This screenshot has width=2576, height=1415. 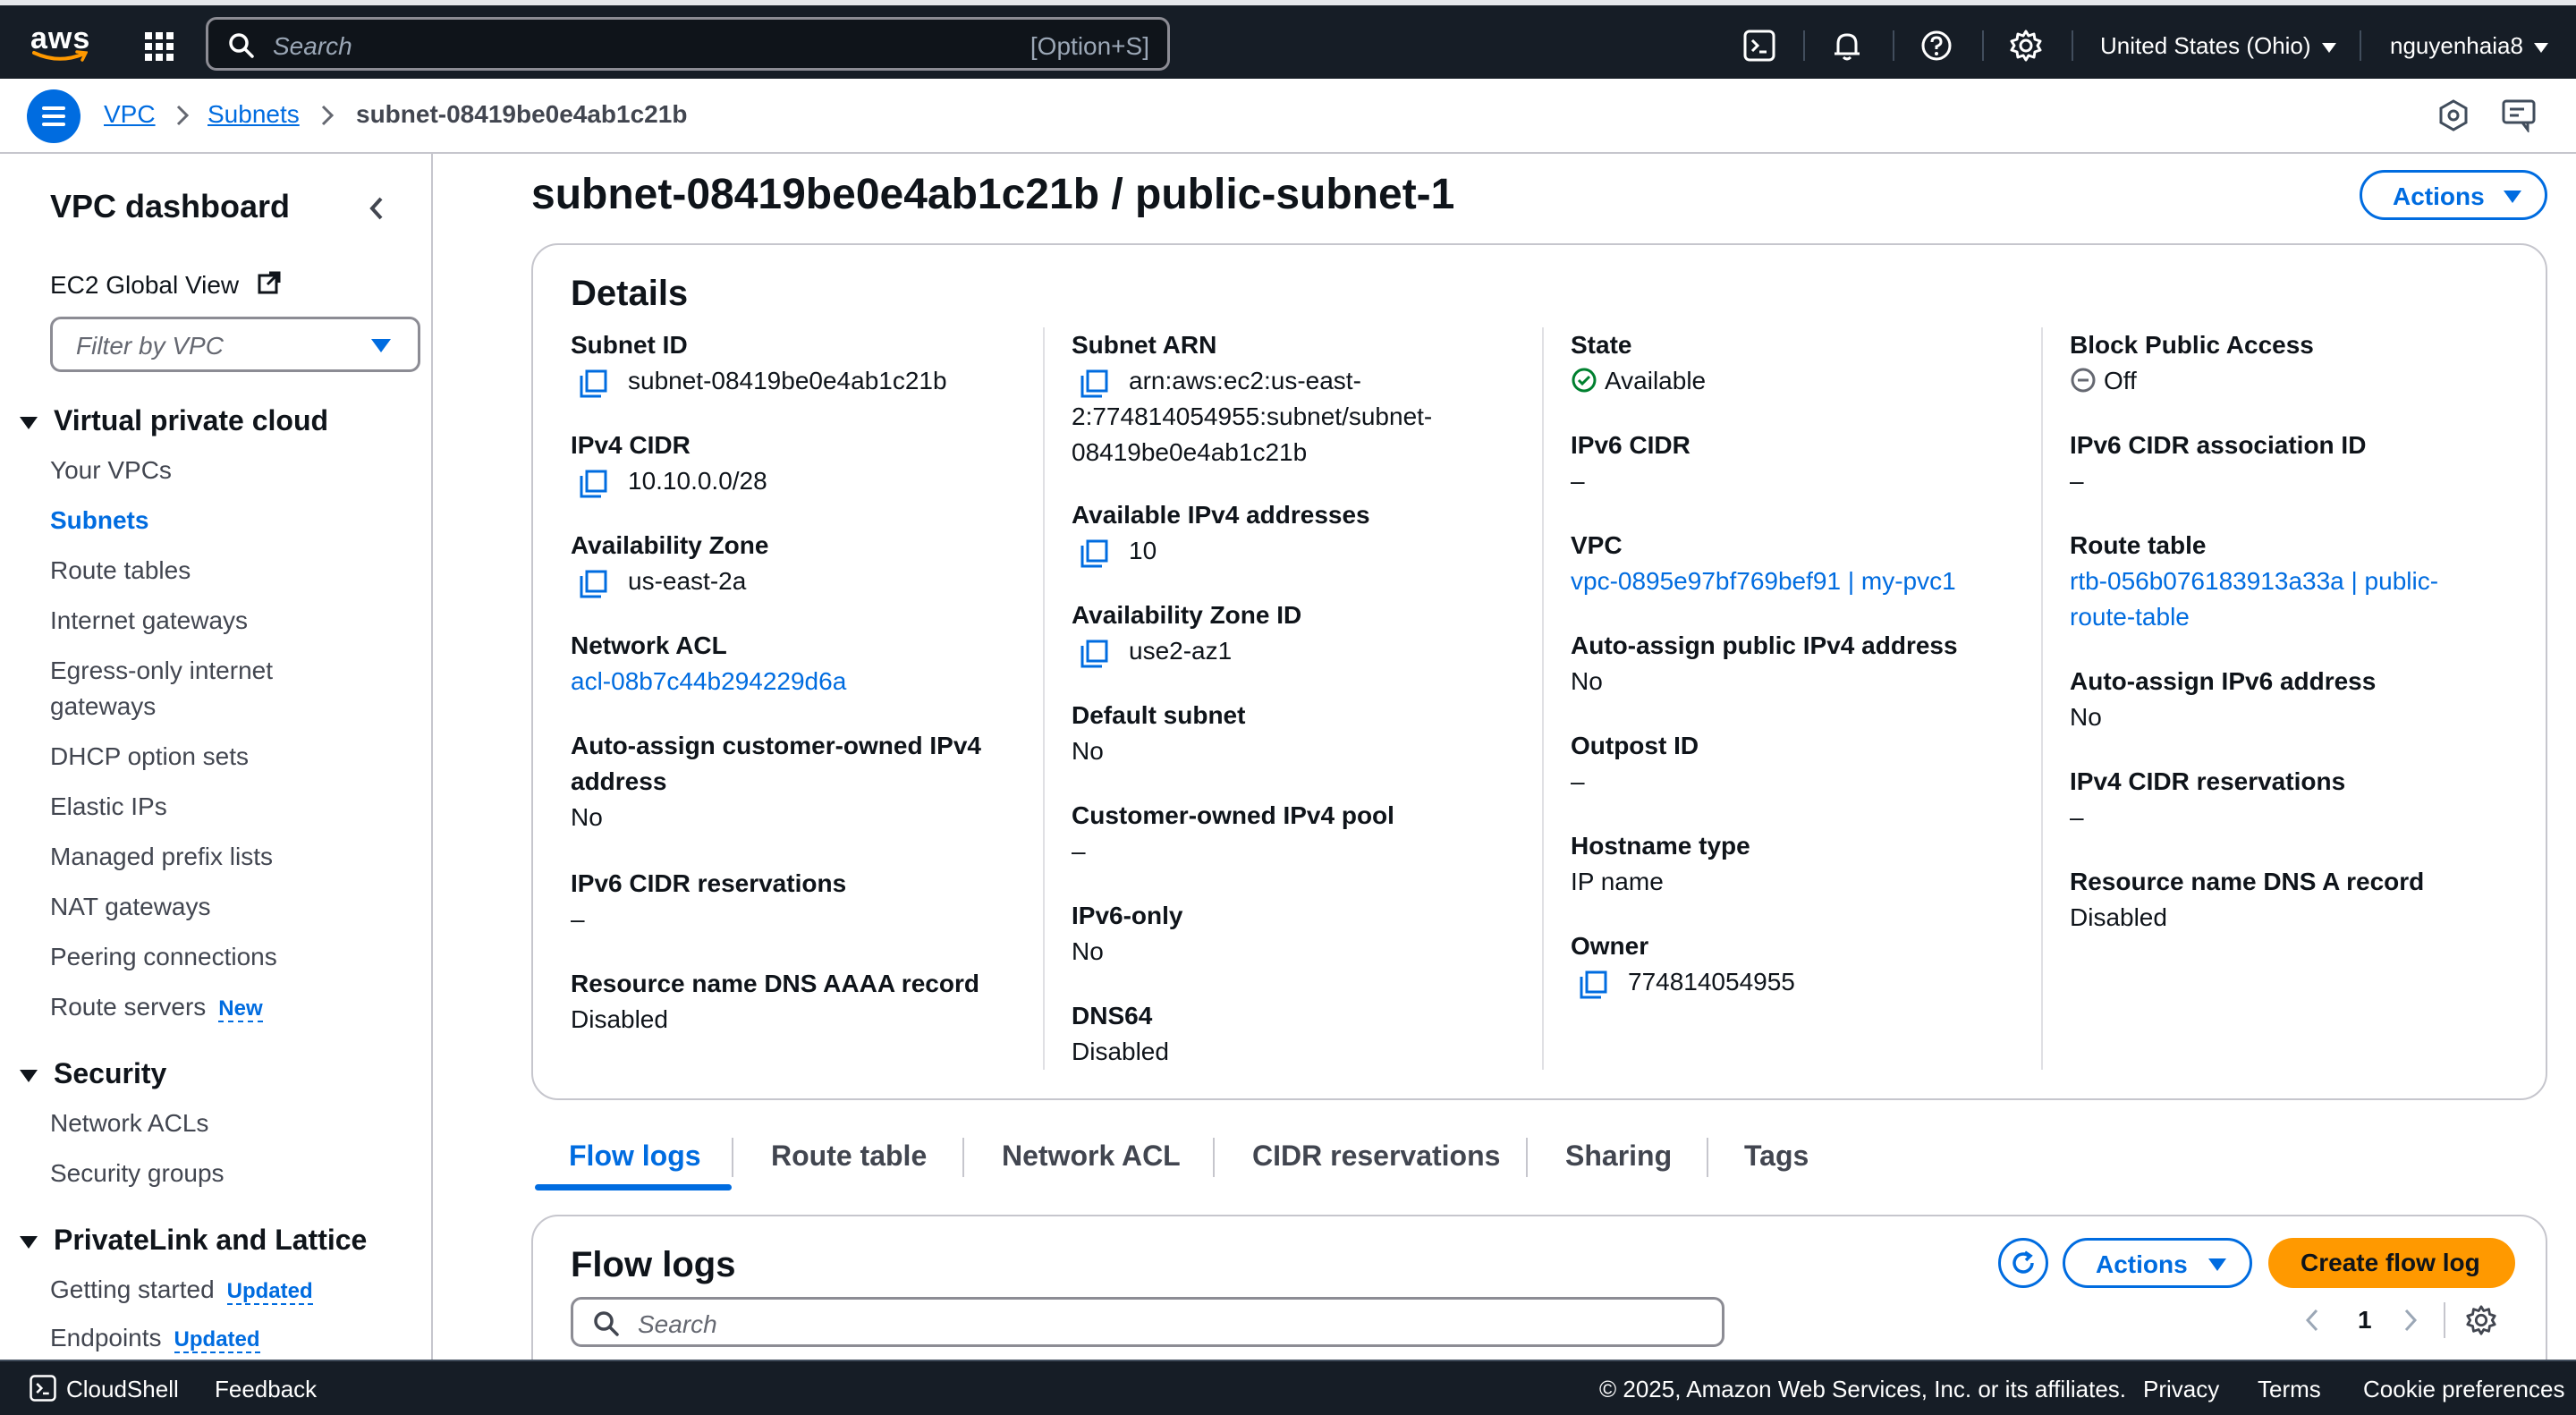 I want to click on sidebar-item-peering-connections: Peering connections, so click(x=163, y=957).